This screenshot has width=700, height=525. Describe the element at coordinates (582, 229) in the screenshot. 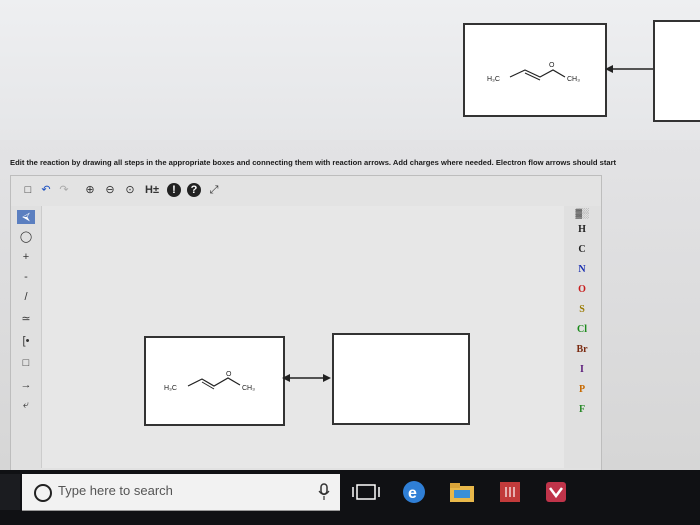

I see `element-h: H` at that location.